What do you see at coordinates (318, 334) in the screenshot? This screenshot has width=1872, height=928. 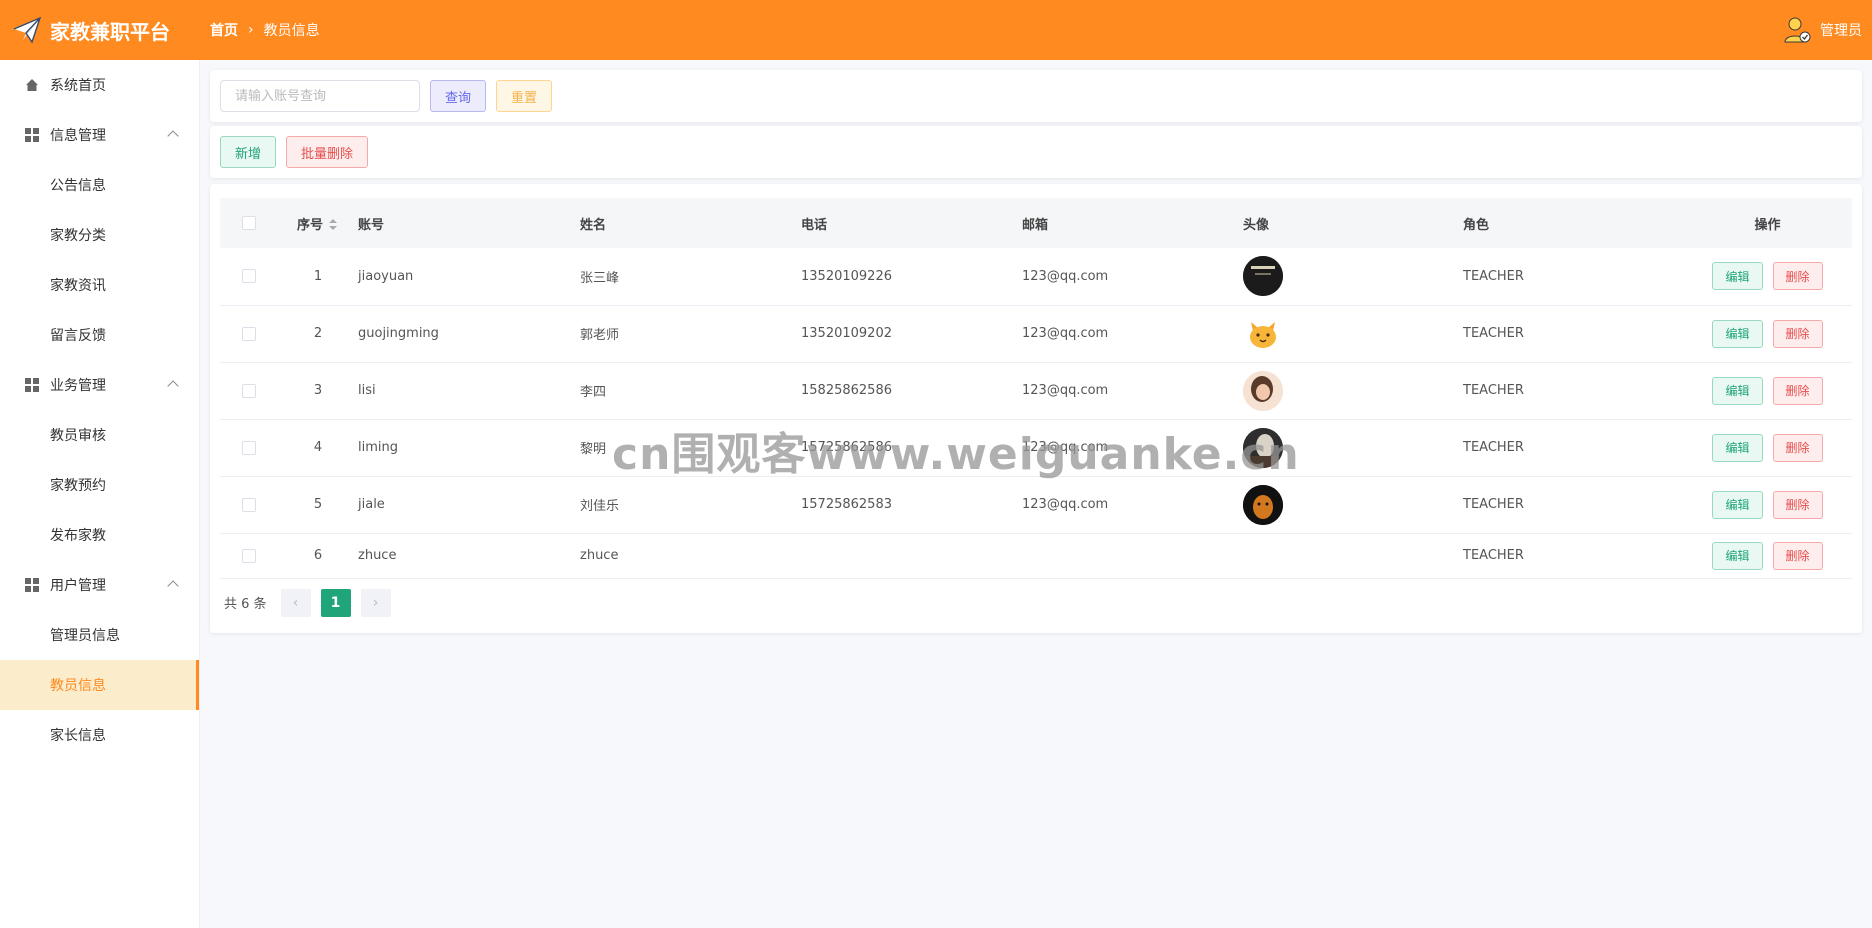 I see `cell-index: 2` at bounding box center [318, 334].